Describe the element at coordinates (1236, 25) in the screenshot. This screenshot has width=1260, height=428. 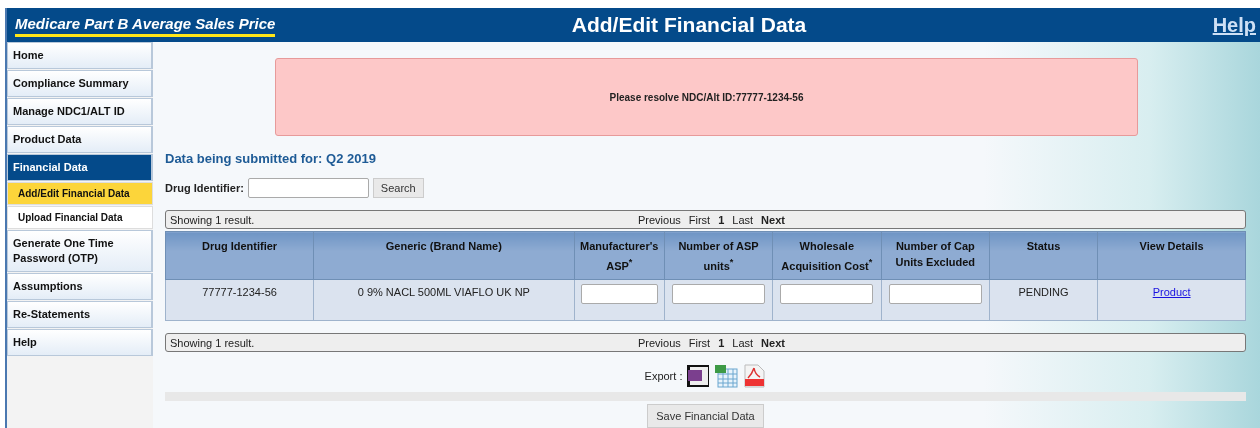
I see `help-link: Help` at that location.